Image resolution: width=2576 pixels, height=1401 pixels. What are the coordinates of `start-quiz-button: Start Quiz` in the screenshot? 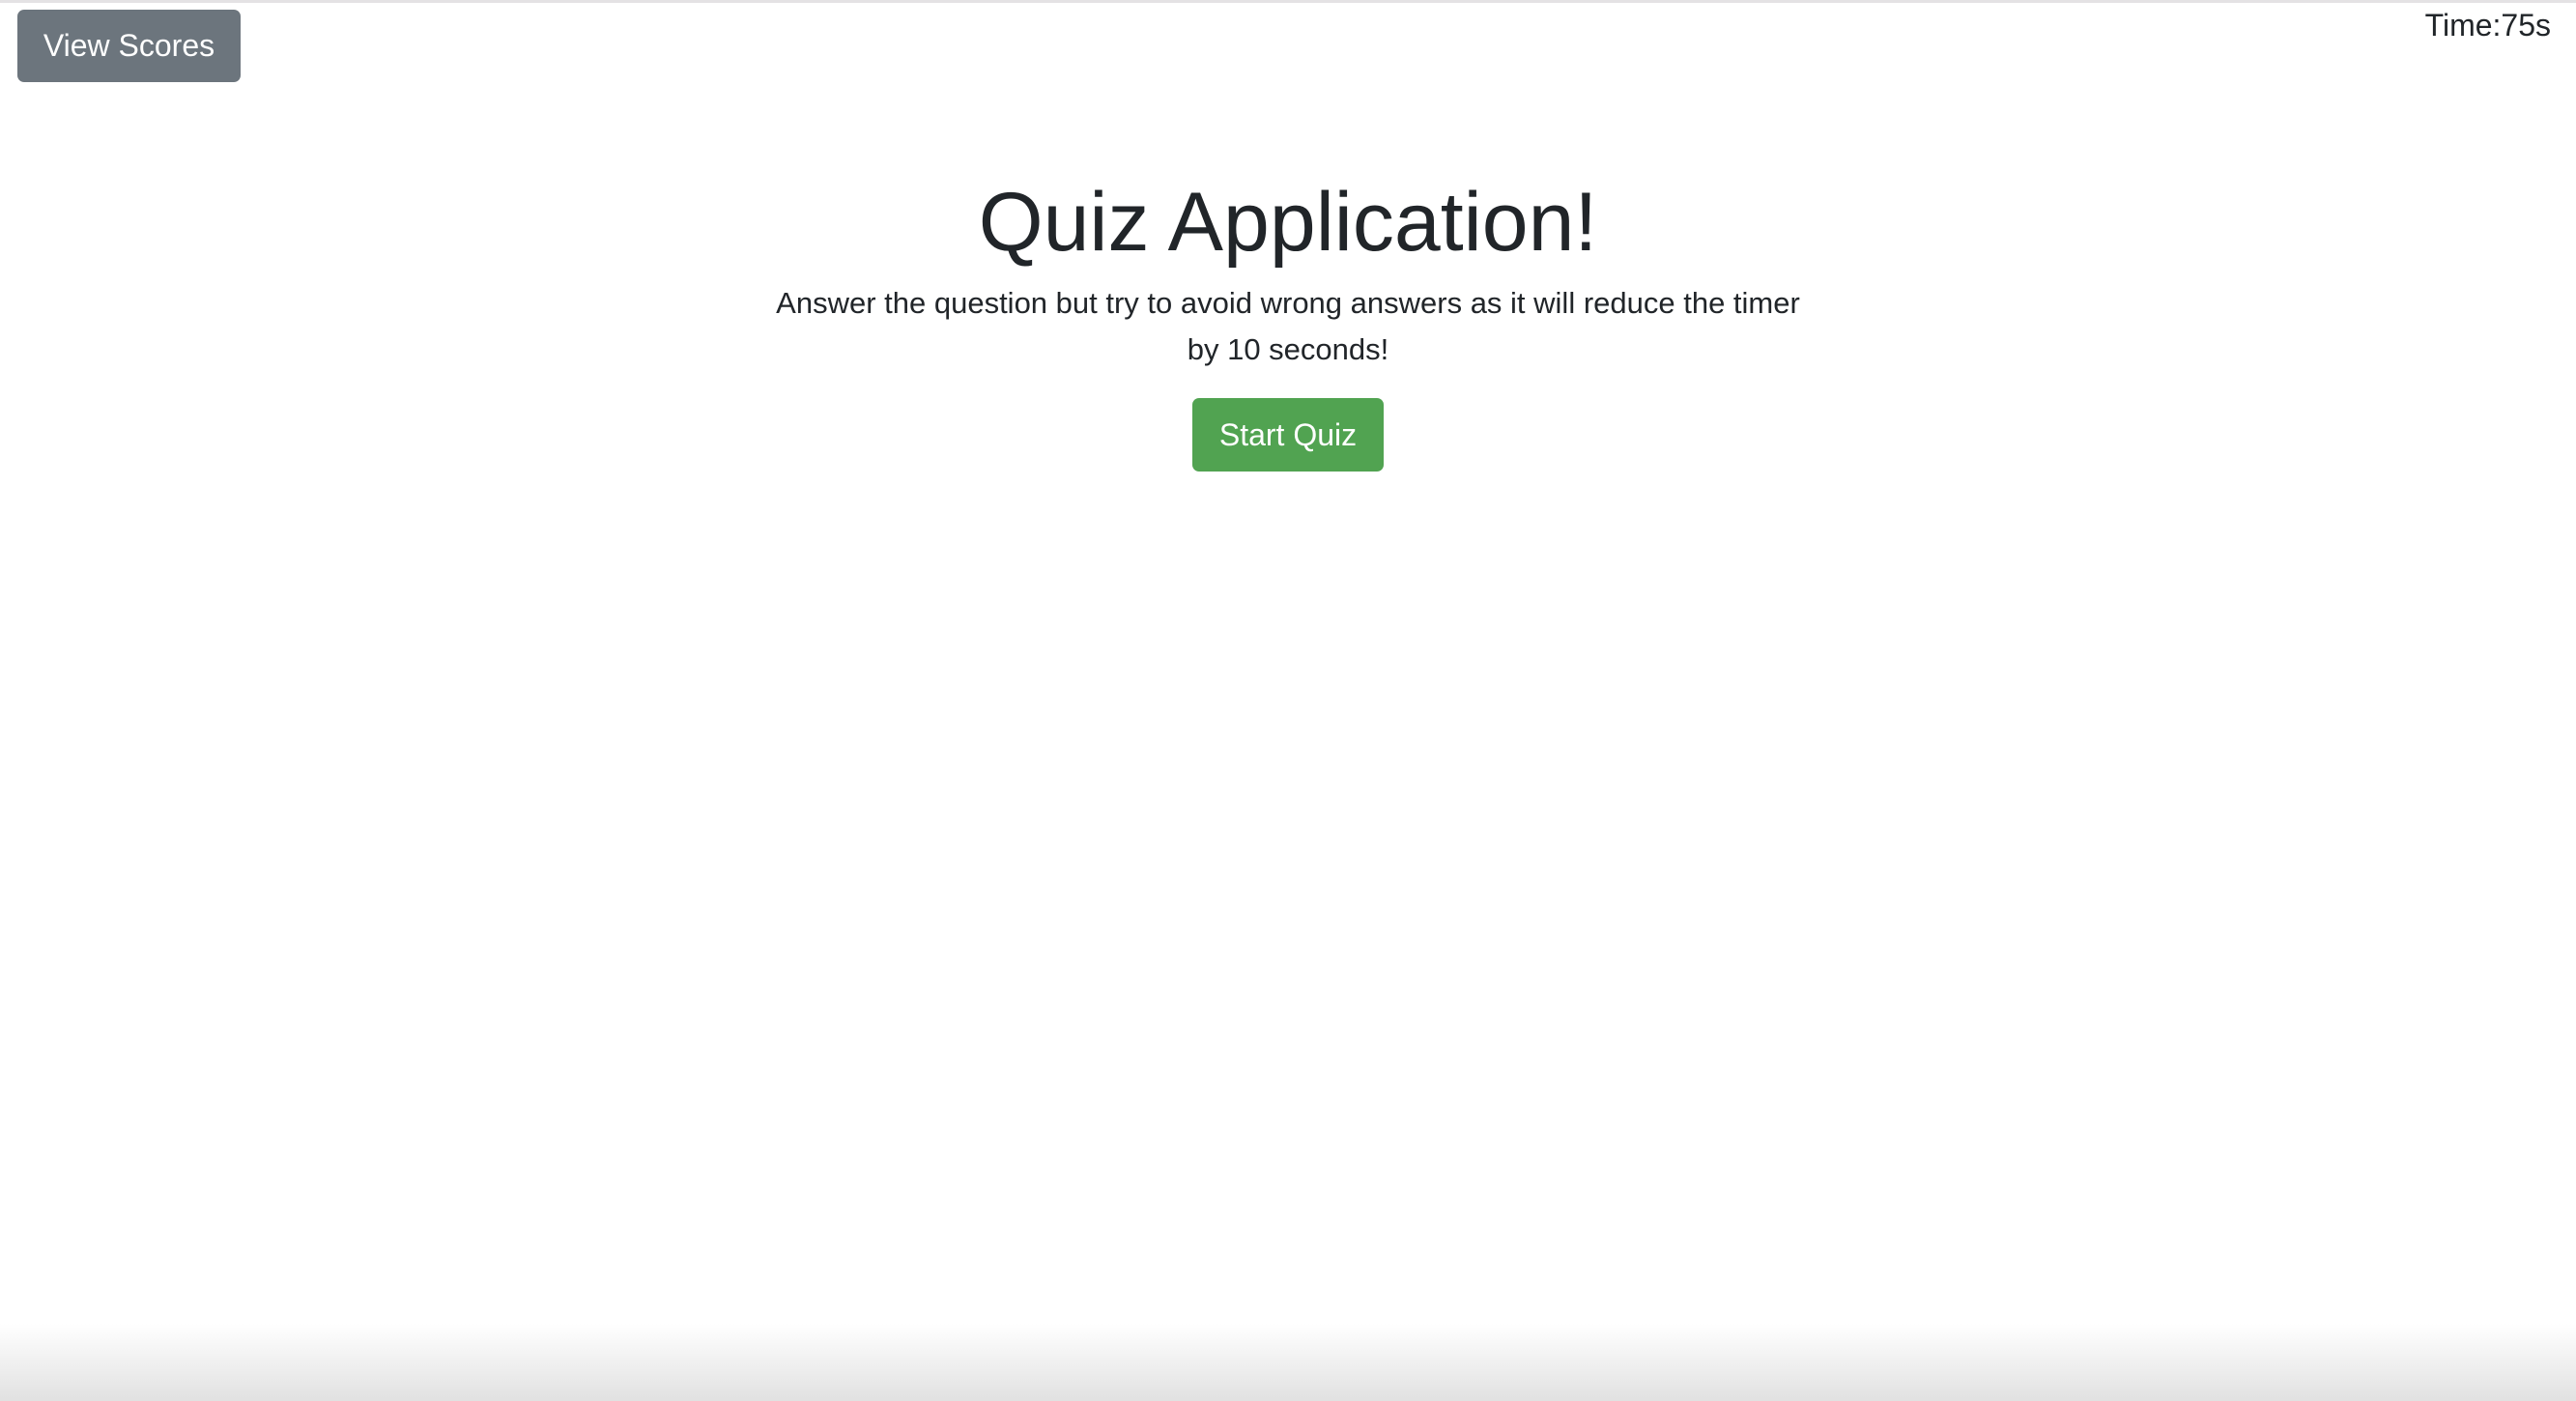 It's located at (1288, 435).